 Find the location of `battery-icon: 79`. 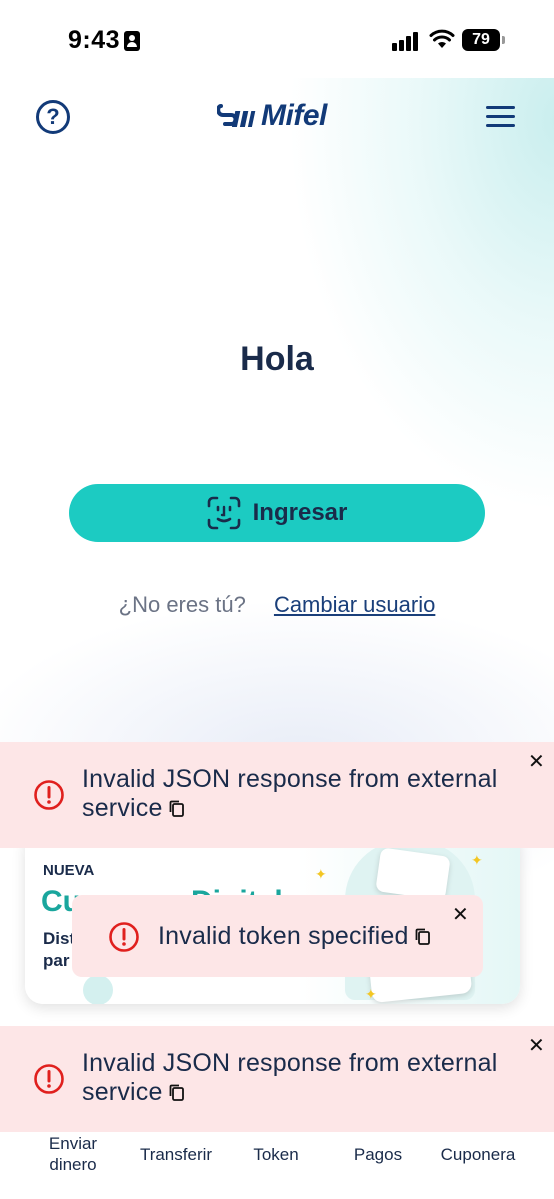

battery-icon: 79 is located at coordinates (483, 40).